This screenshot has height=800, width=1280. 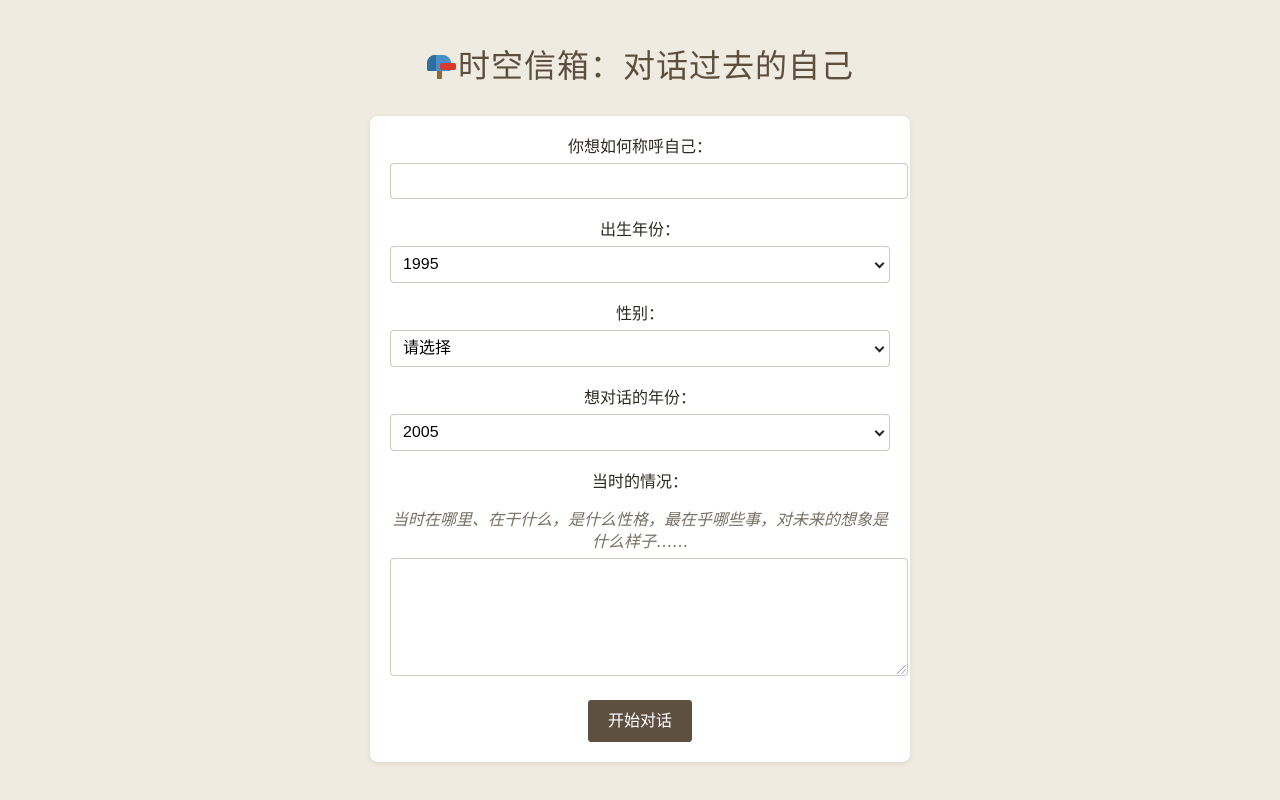 I want to click on name-input, so click(x=649, y=181).